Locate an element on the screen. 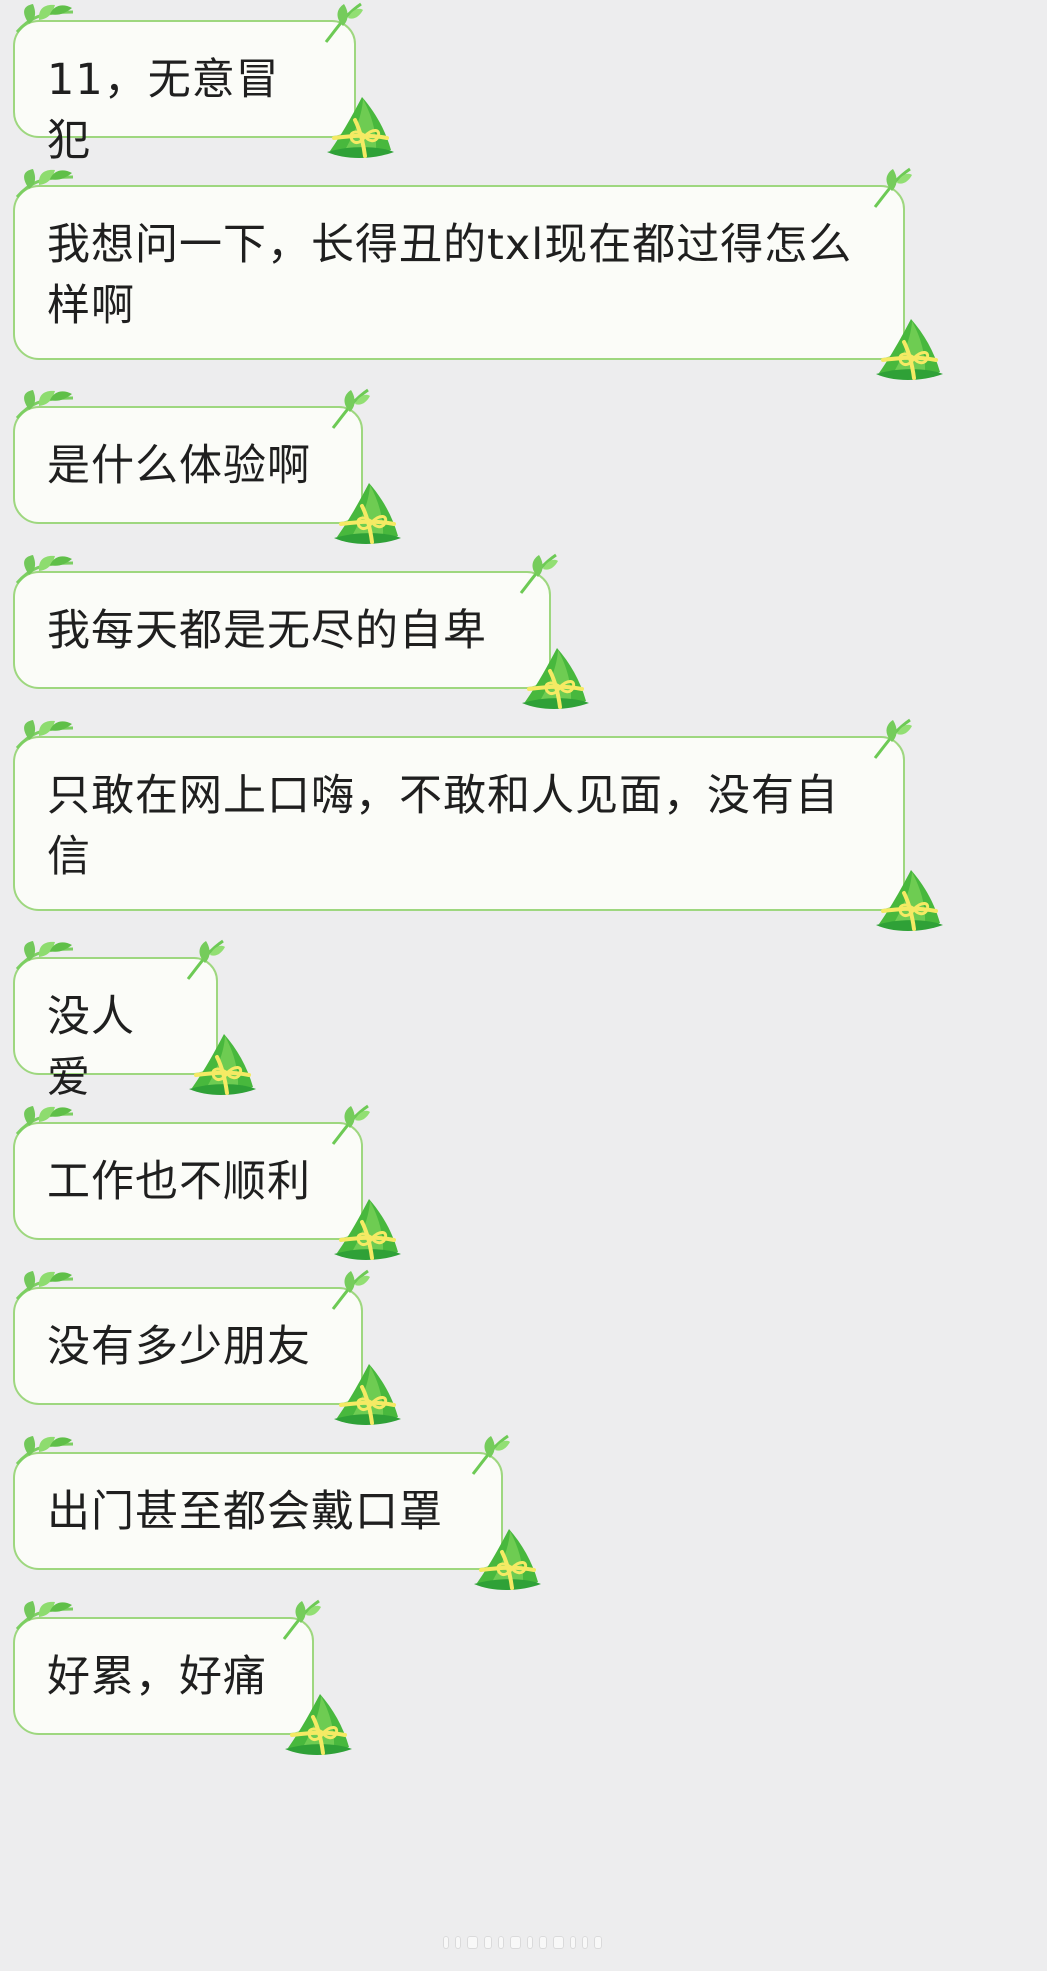 This screenshot has width=1047, height=1971. message-bubble: 是什么体验啊 is located at coordinates (207, 466).